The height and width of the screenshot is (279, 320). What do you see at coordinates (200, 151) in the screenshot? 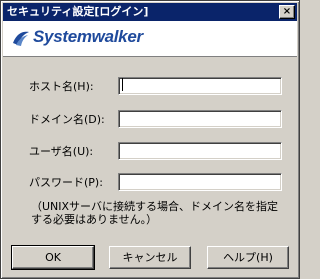
I see `user-input` at bounding box center [200, 151].